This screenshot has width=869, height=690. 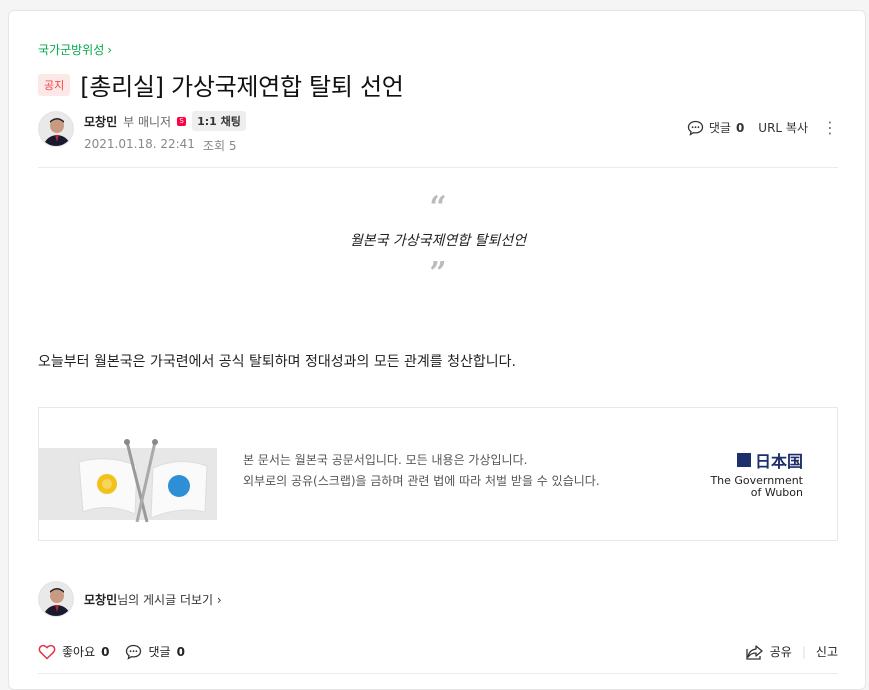 What do you see at coordinates (219, 146) in the screenshot?
I see `view-count: 조회 5` at bounding box center [219, 146].